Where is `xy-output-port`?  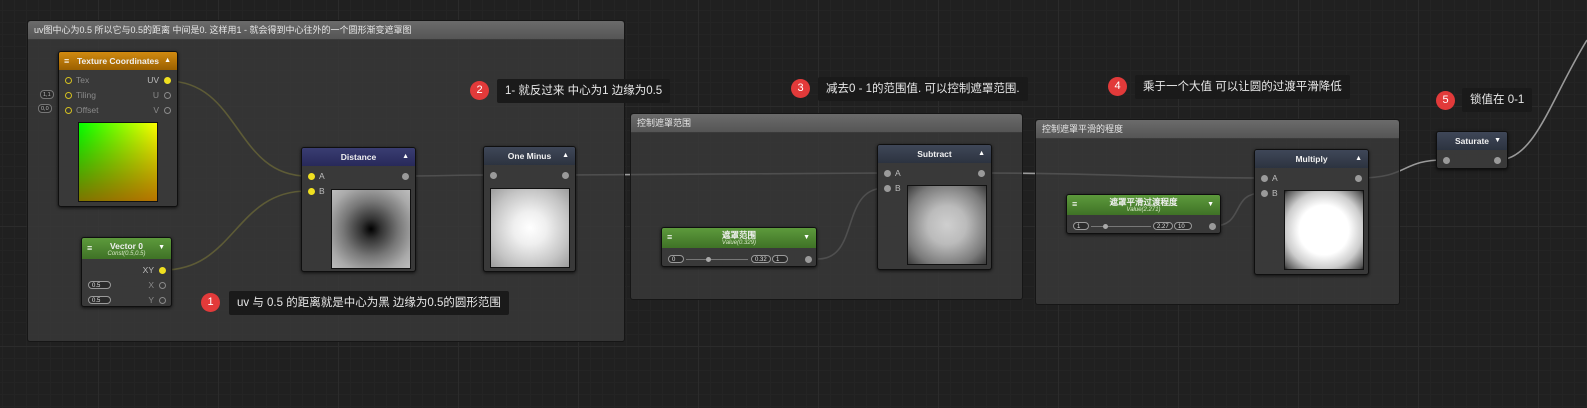 xy-output-port is located at coordinates (162, 270).